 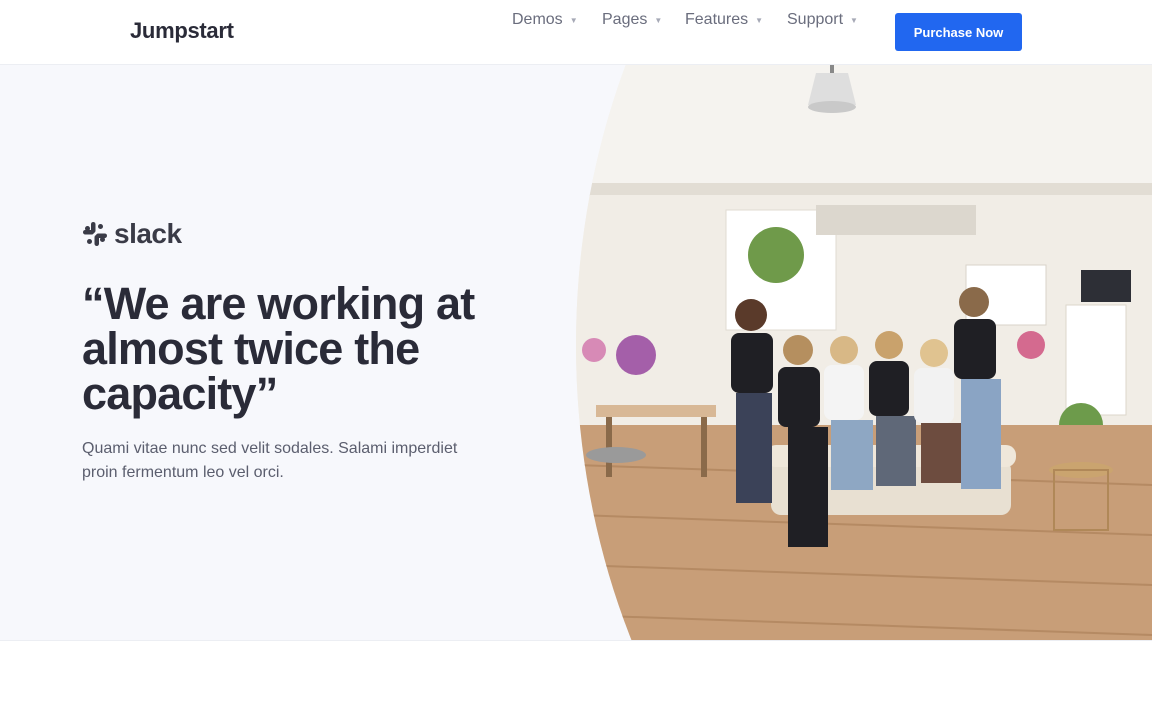 I want to click on nav-item-demos: Demos ▼, so click(x=545, y=20).